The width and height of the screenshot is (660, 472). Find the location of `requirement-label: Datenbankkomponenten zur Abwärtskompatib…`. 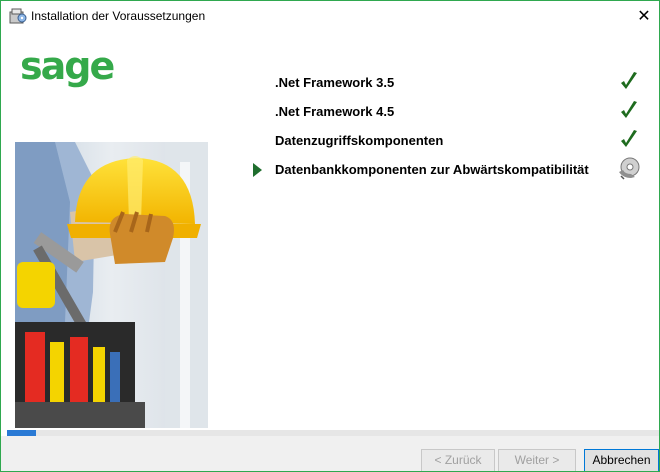

requirement-label: Datenbankkomponenten zur Abwärtskompatib… is located at coordinates (432, 169).